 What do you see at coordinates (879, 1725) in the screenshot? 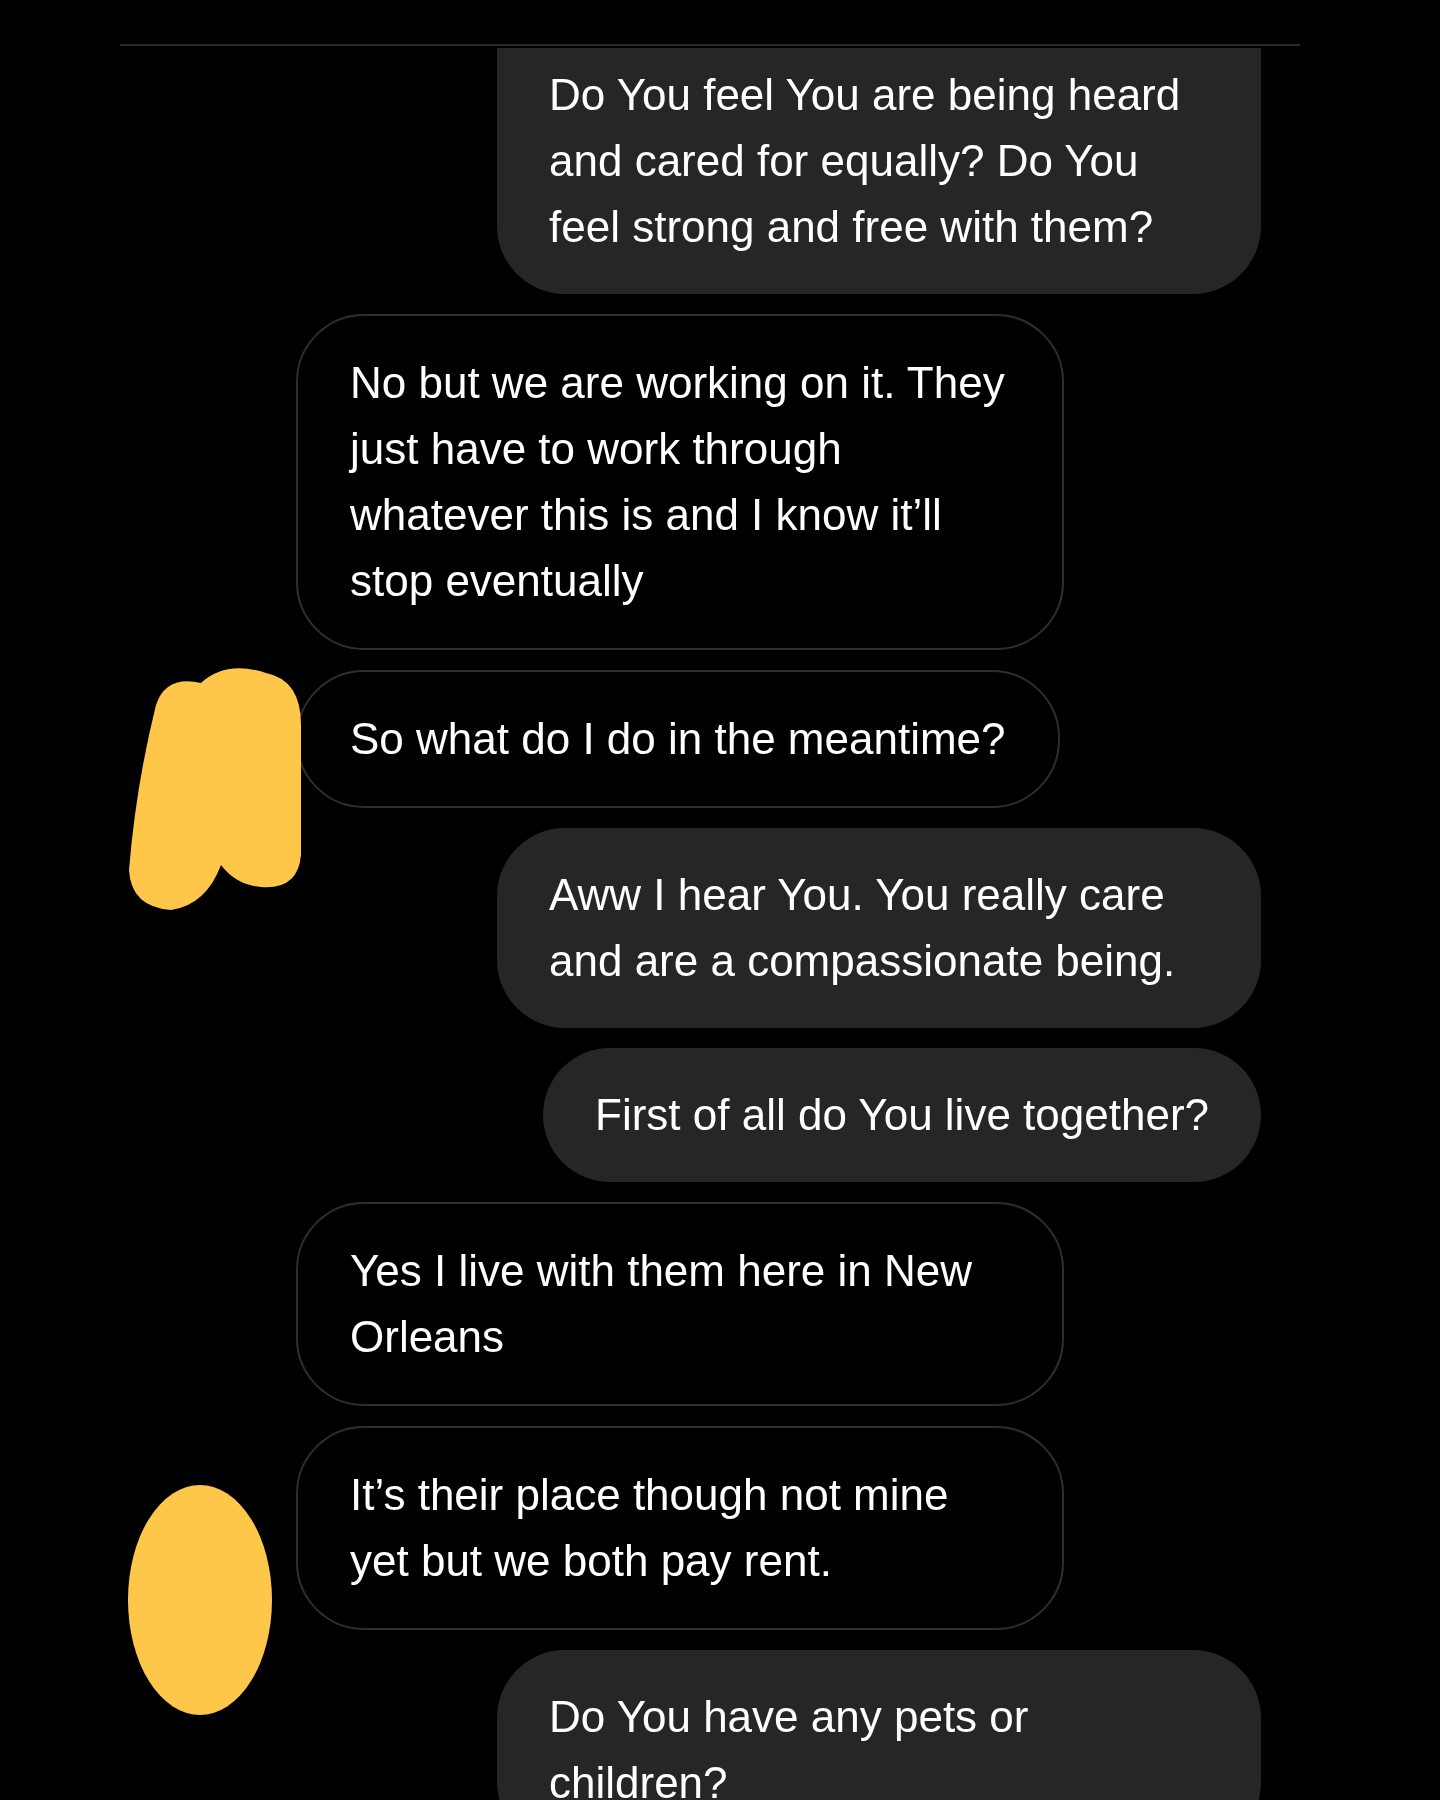
I see `message-bubble: Do You have any pets or children?` at bounding box center [879, 1725].